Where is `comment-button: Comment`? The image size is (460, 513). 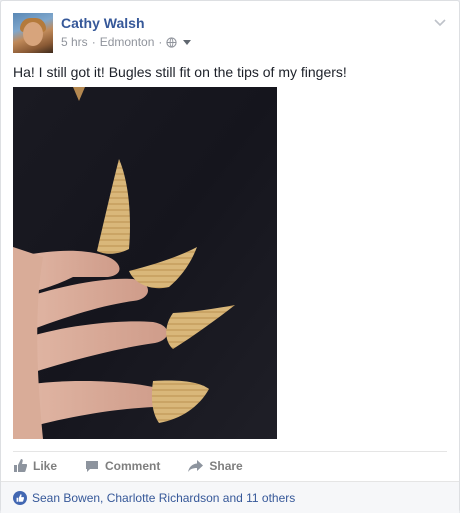 comment-button: Comment is located at coordinates (122, 466).